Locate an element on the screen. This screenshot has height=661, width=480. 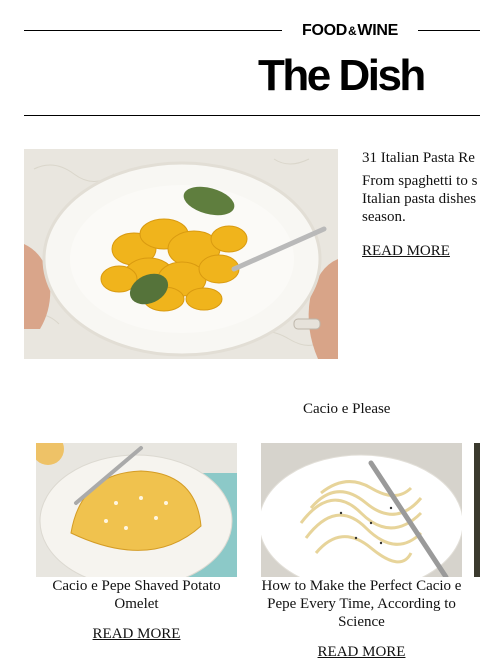
newsletter-masthead: The Dish is located at coordinates (342, 75).